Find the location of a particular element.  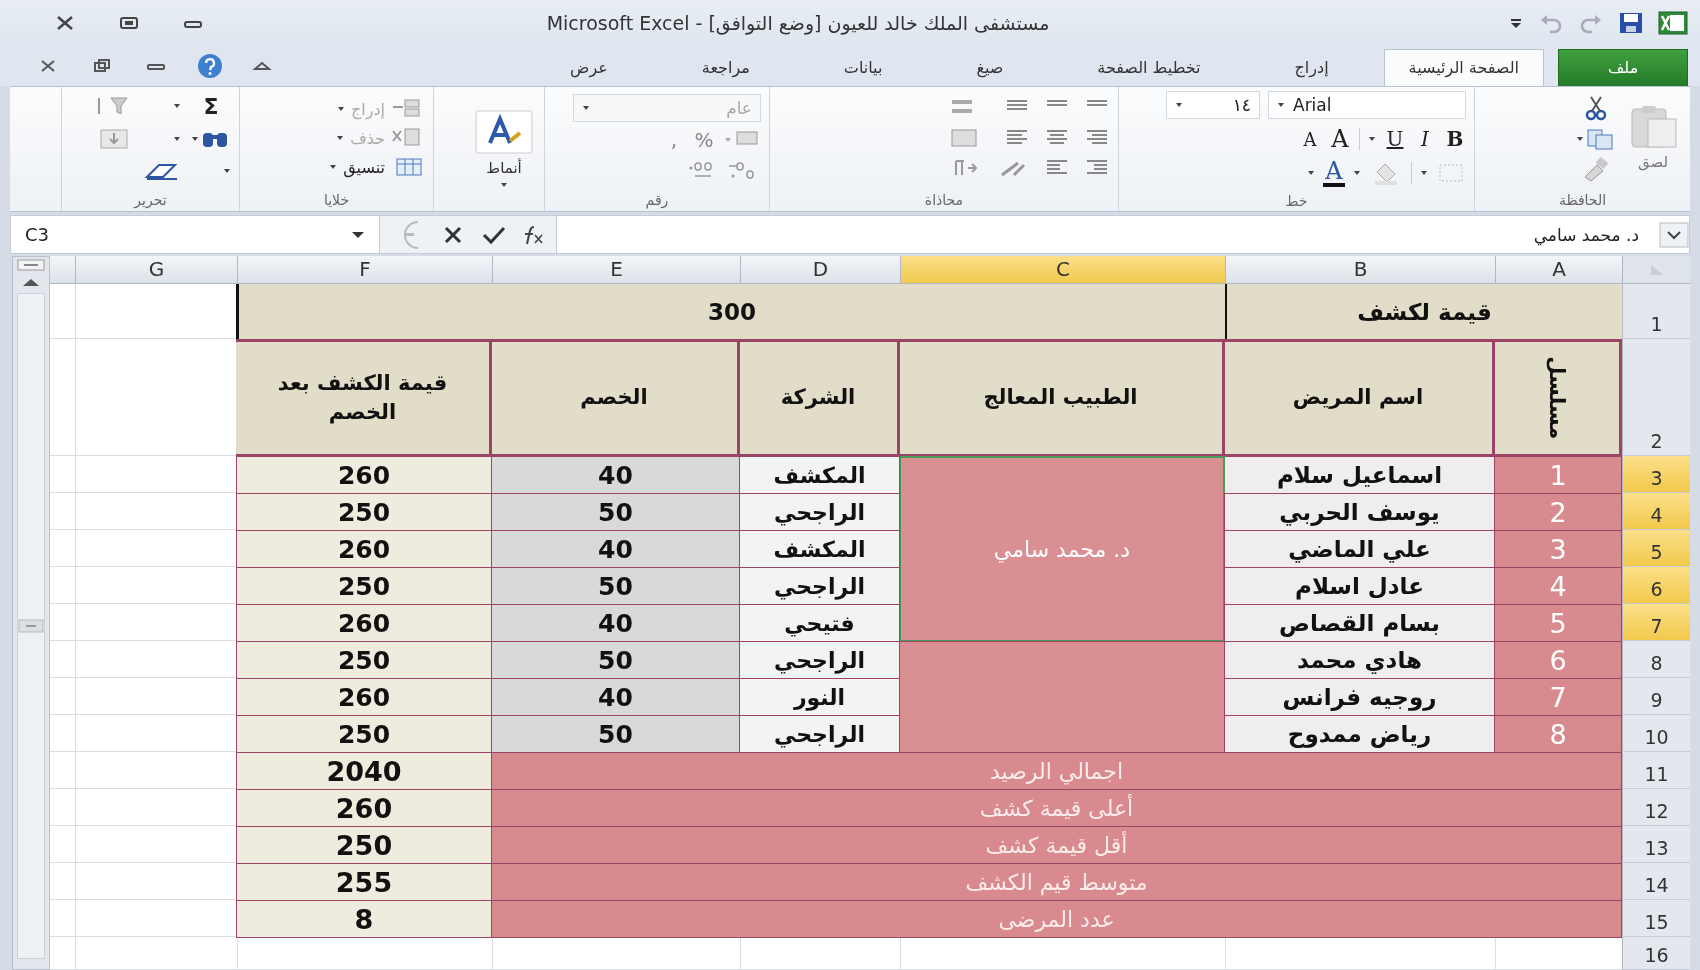

shrink-font-button: A is located at coordinates (1310, 139).